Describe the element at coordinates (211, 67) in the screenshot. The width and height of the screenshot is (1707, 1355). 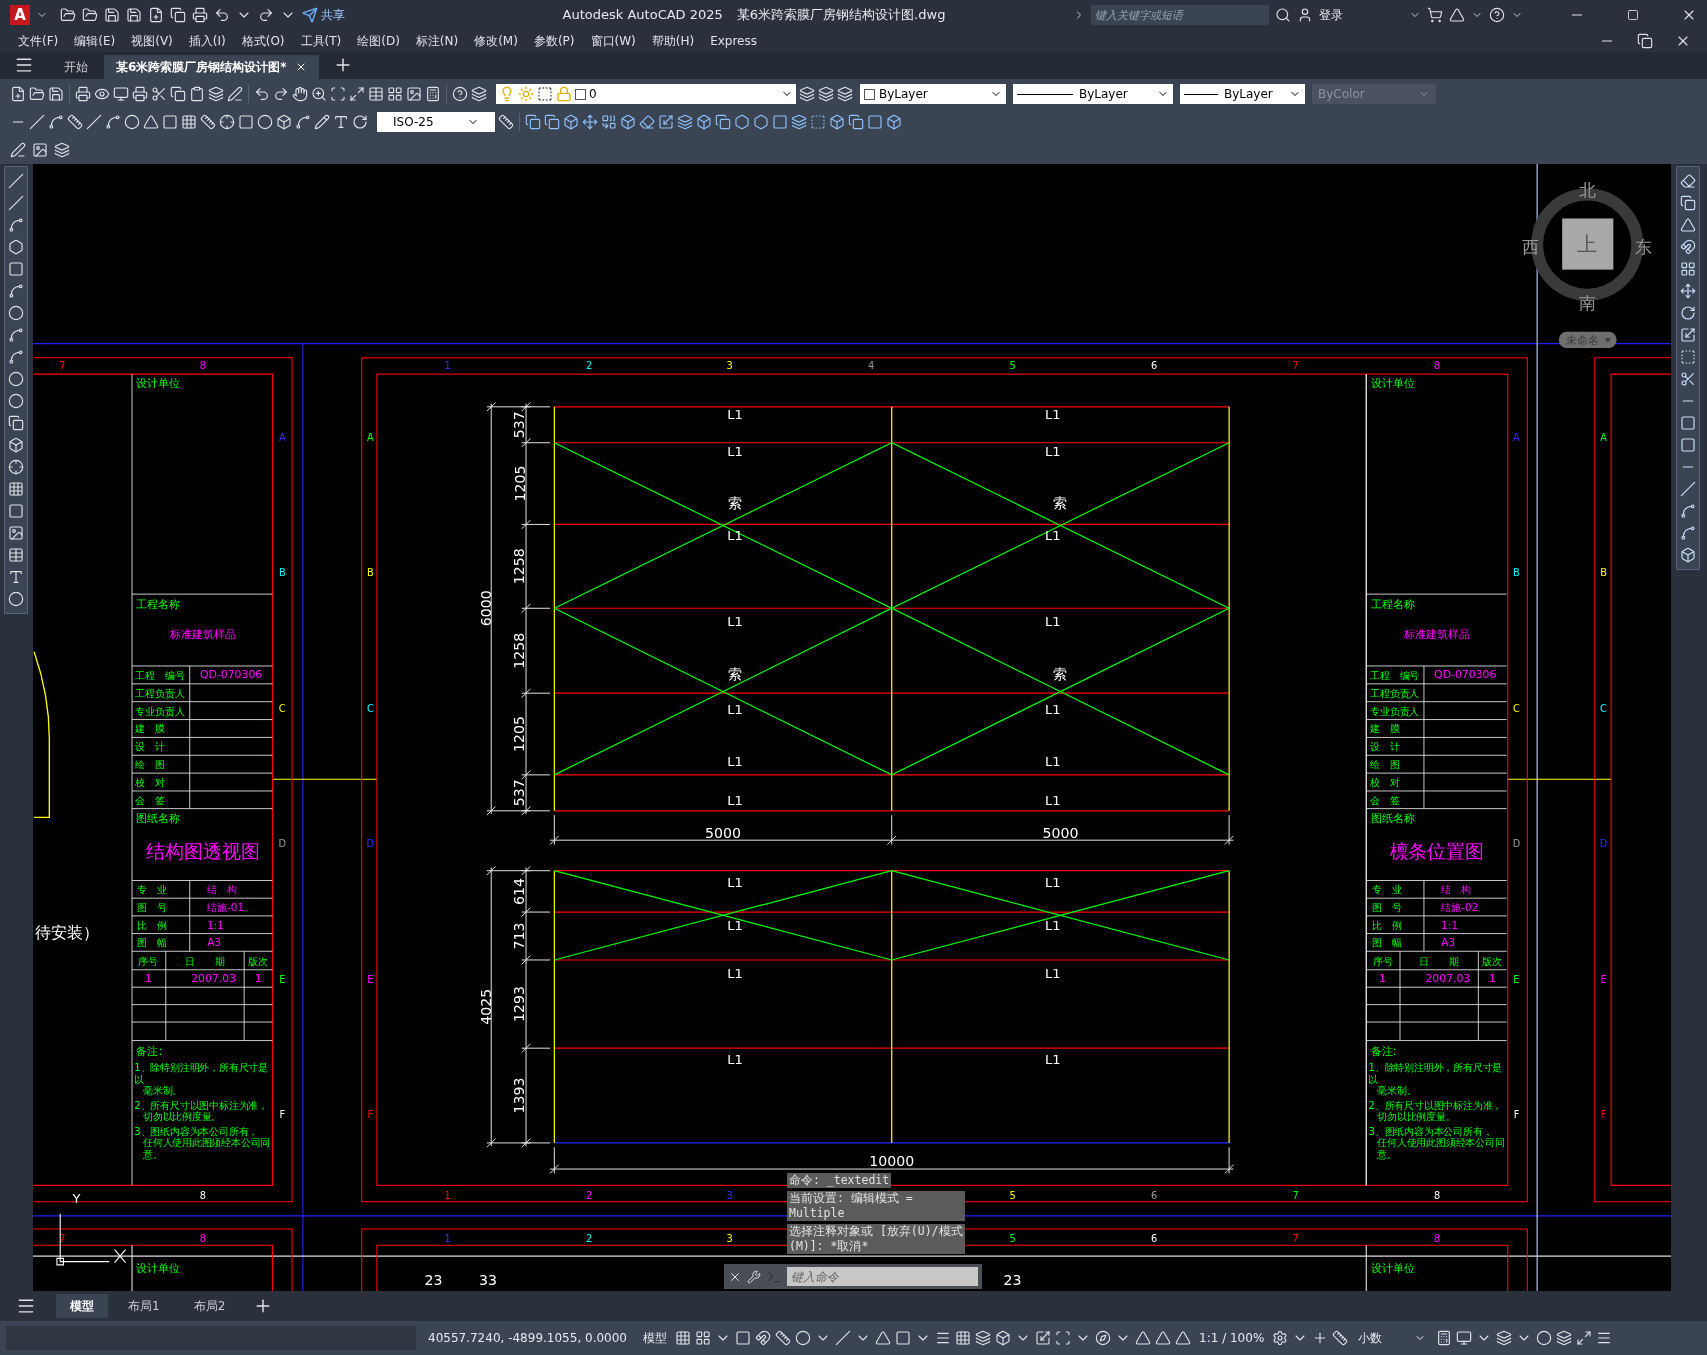
I see `file-tab: 某6米跨索膜厂房钢结构设计图*` at that location.